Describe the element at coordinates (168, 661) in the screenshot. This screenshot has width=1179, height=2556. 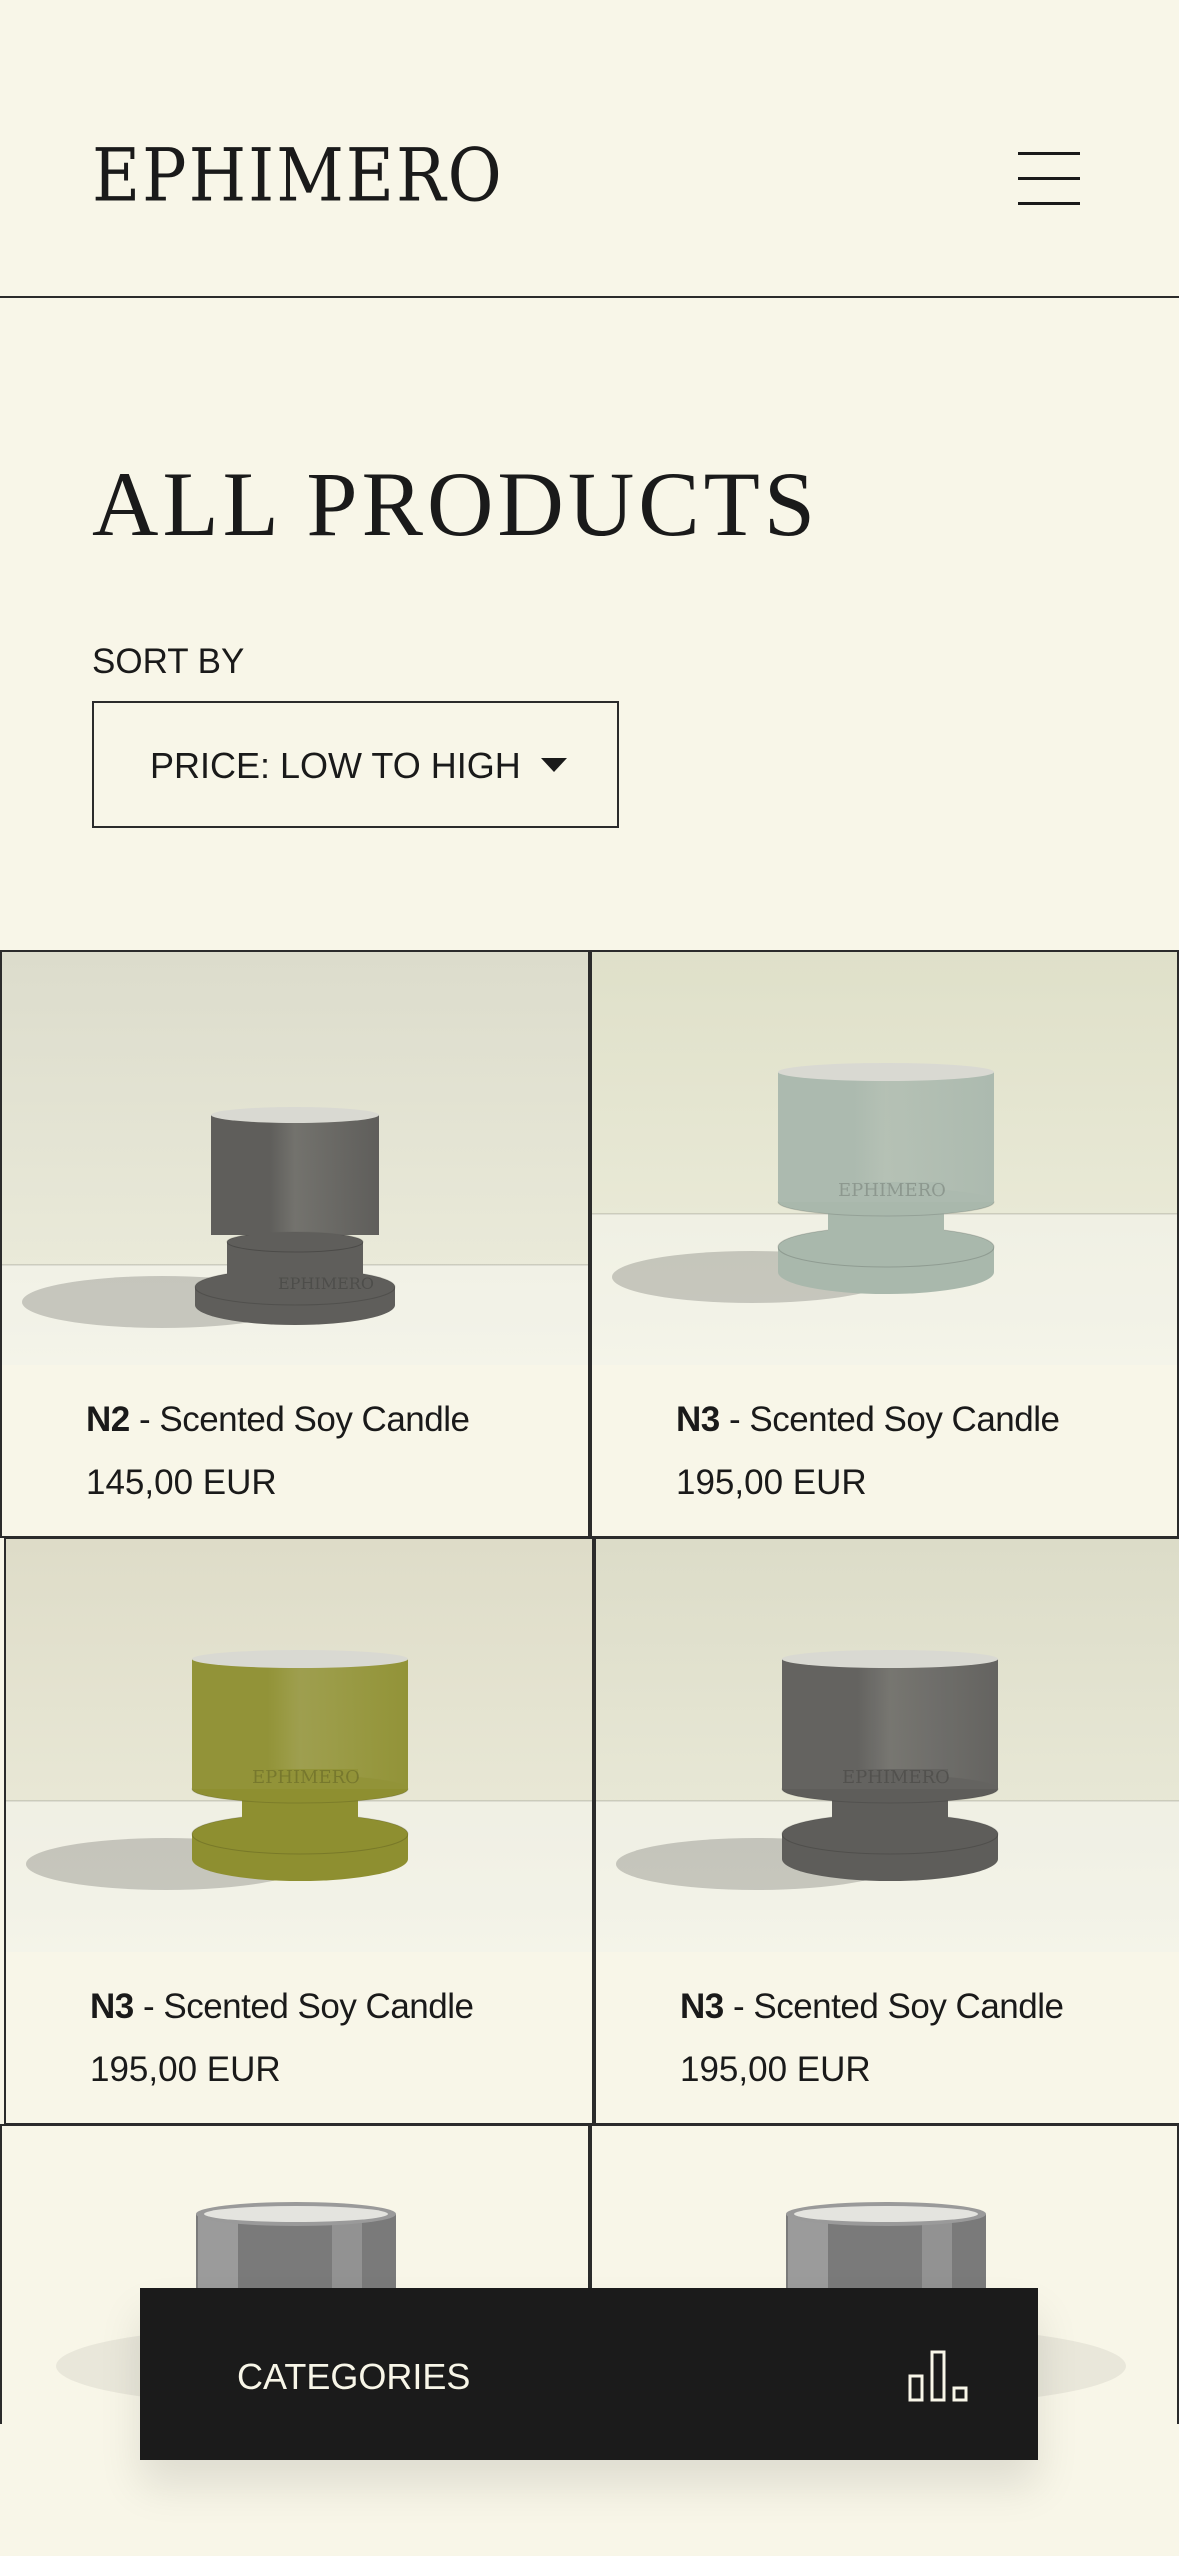
I see `sort-label: SORT BY` at that location.